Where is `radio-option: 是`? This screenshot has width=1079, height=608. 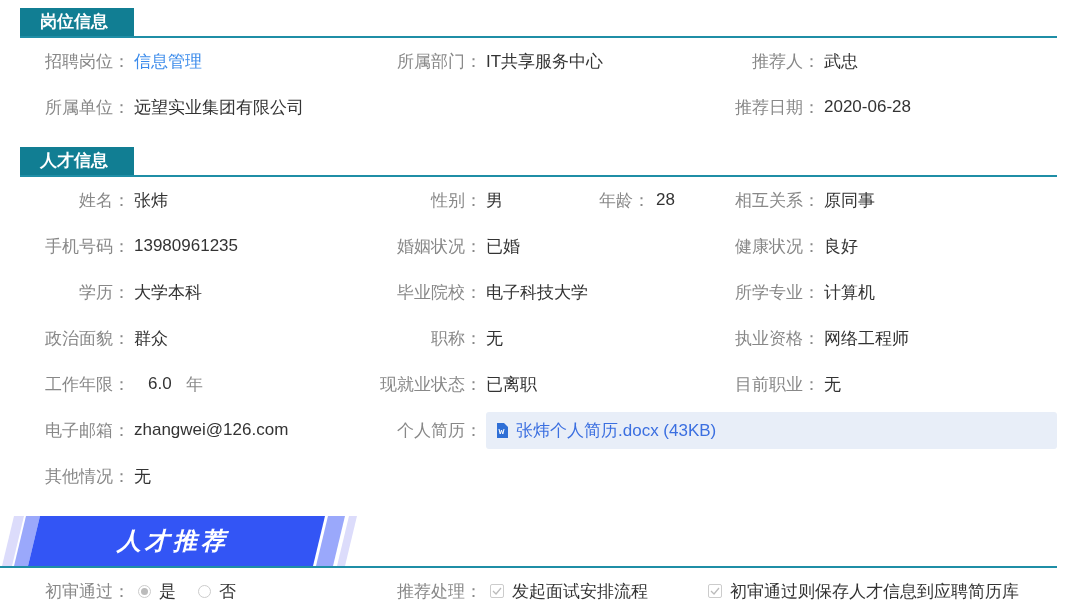
radio-option: 是 is located at coordinates (157, 591).